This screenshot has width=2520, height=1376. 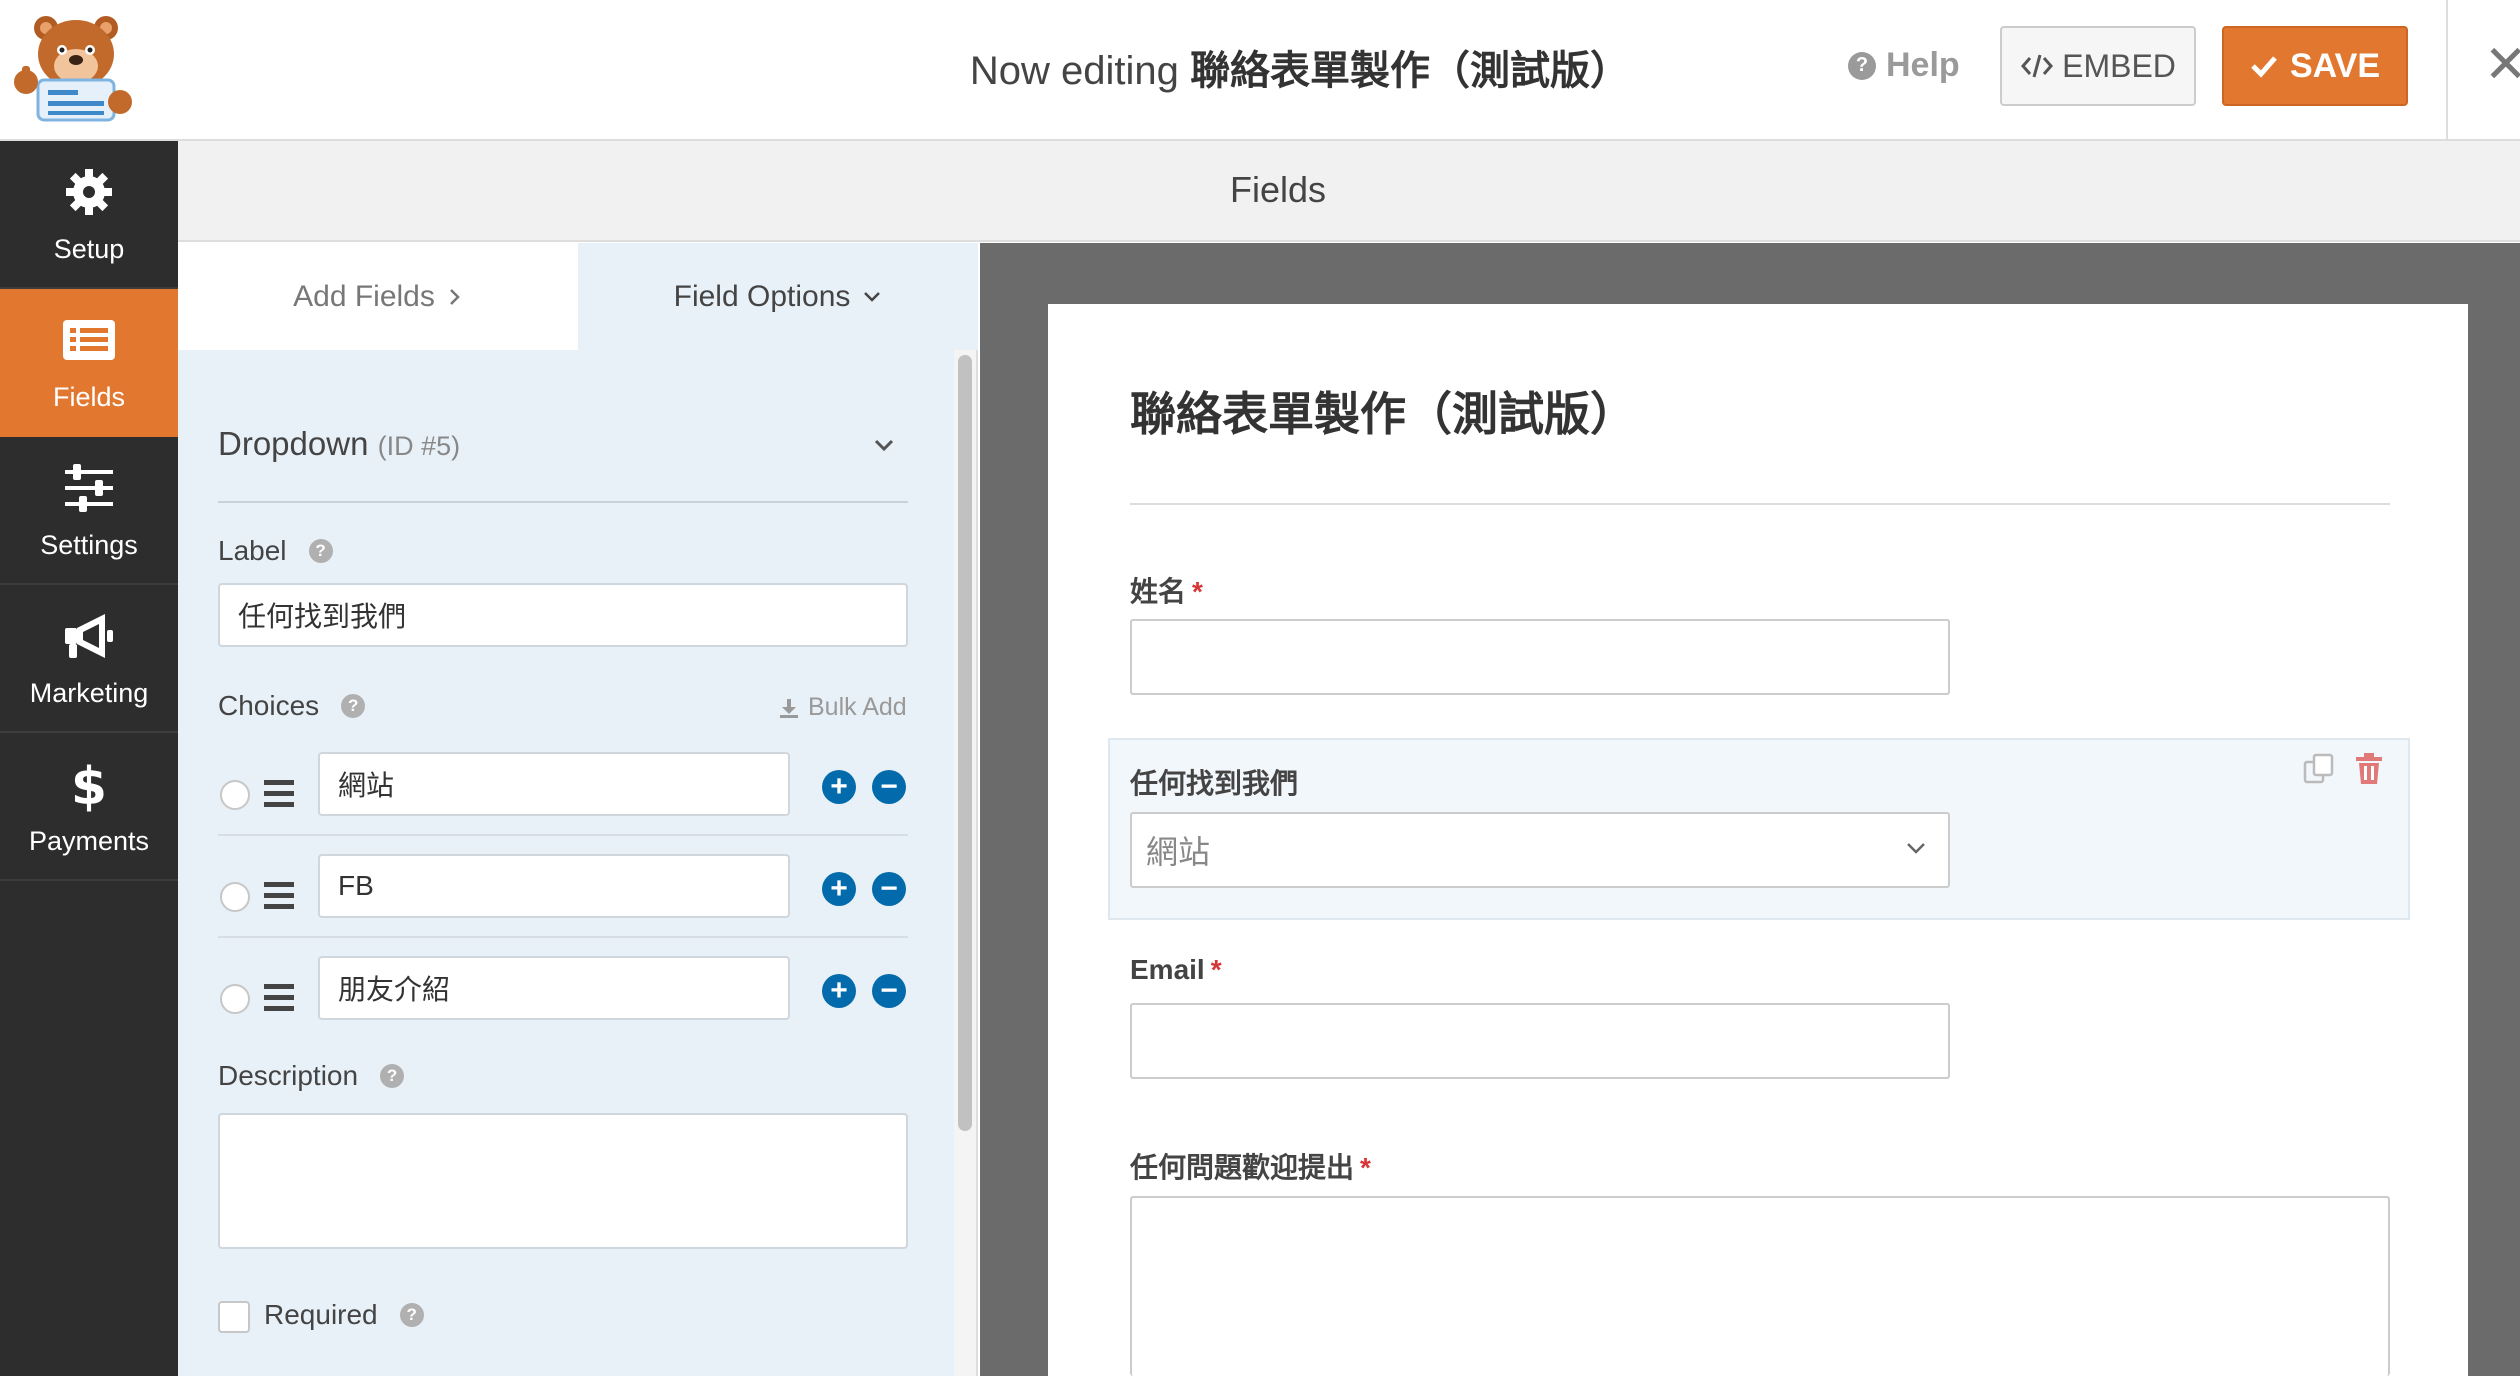 What do you see at coordinates (321, 1314) in the screenshot?
I see `required-label: Required` at bounding box center [321, 1314].